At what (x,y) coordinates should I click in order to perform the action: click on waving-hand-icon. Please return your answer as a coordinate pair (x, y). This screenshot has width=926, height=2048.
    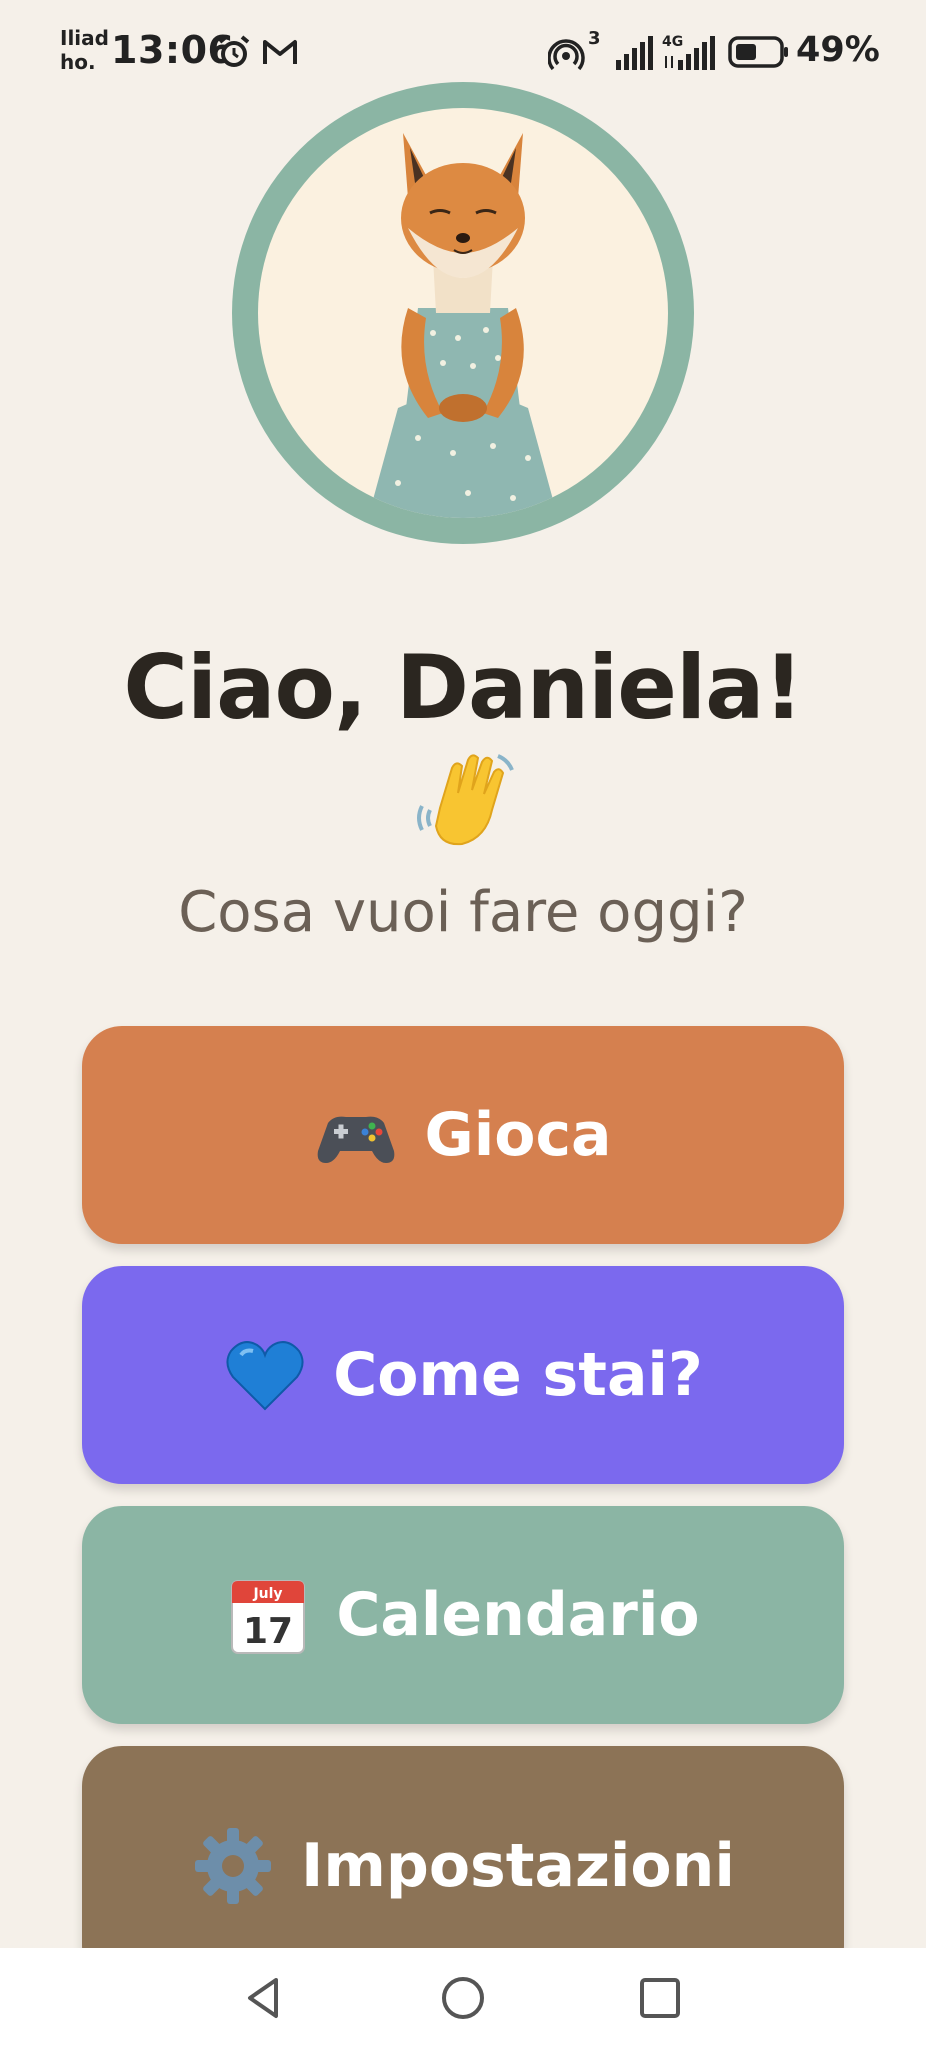
    Looking at the image, I should click on (465, 800).